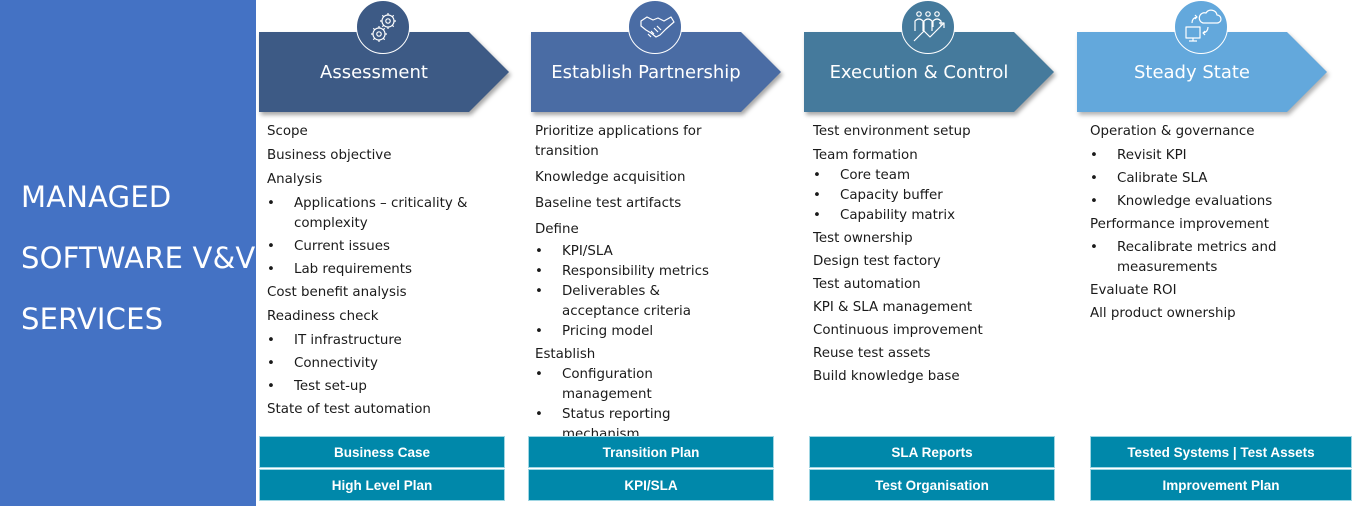  What do you see at coordinates (932, 452) in the screenshot?
I see `deliverable: SLA Reports` at bounding box center [932, 452].